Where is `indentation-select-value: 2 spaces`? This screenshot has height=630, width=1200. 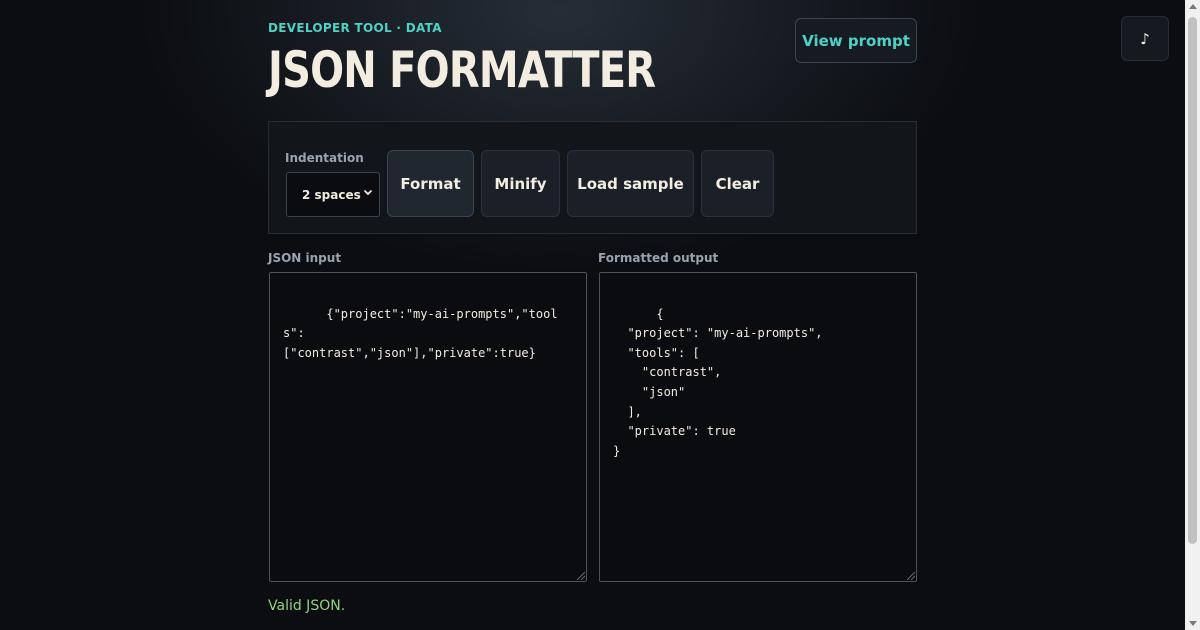 indentation-select-value: 2 spaces is located at coordinates (331, 194).